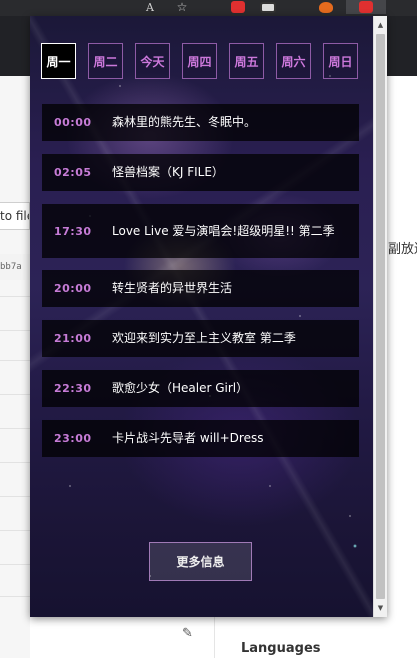 The height and width of the screenshot is (658, 417). I want to click on tab-sunday: 周日, so click(340, 61).